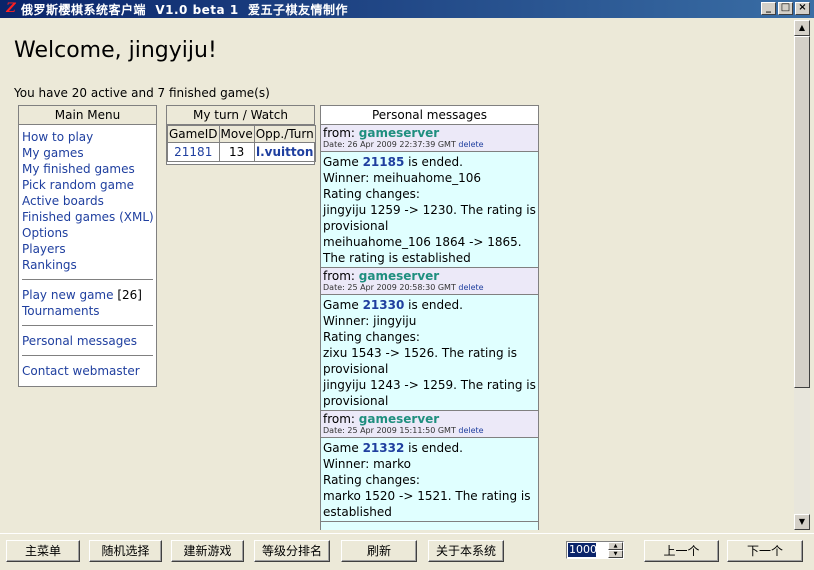 The height and width of the screenshot is (570, 814). I want to click on new-game-button: 建新游戏, so click(207, 551).